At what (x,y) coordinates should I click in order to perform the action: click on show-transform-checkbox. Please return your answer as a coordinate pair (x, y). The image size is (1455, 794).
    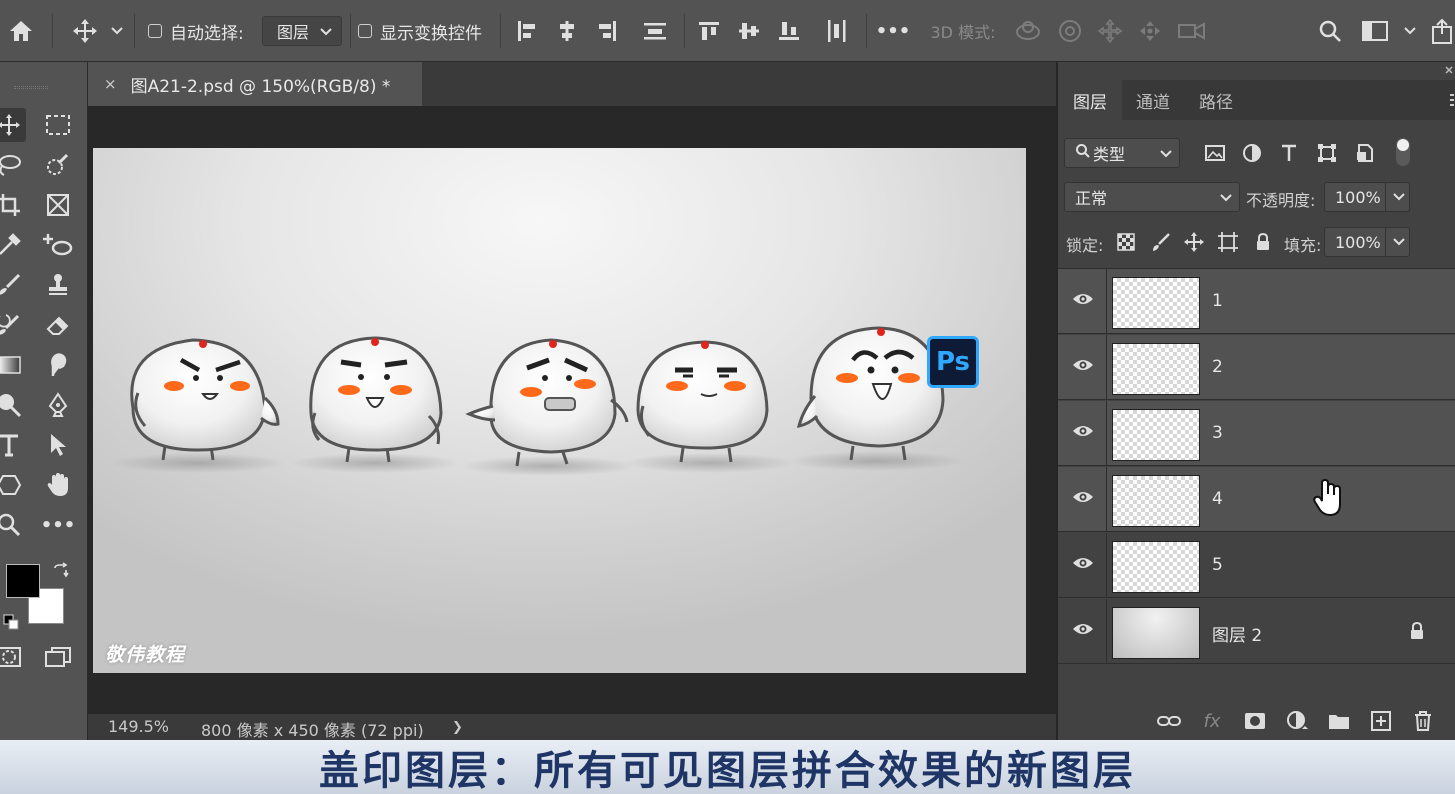
    Looking at the image, I should click on (365, 31).